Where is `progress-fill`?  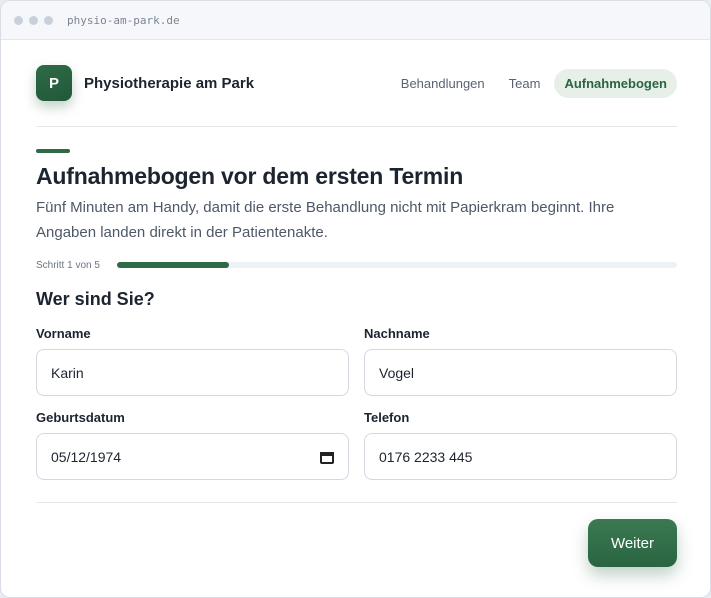
progress-fill is located at coordinates (173, 265).